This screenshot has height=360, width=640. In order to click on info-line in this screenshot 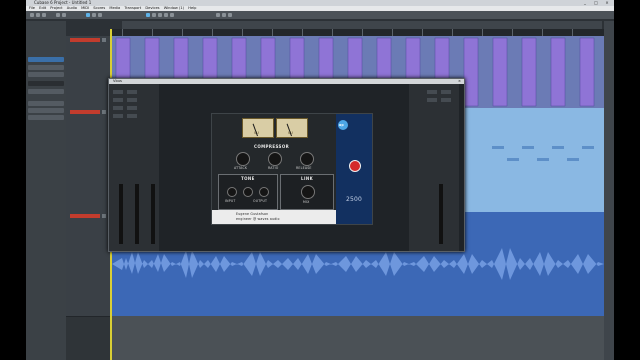, I will do `click(362, 25)`.